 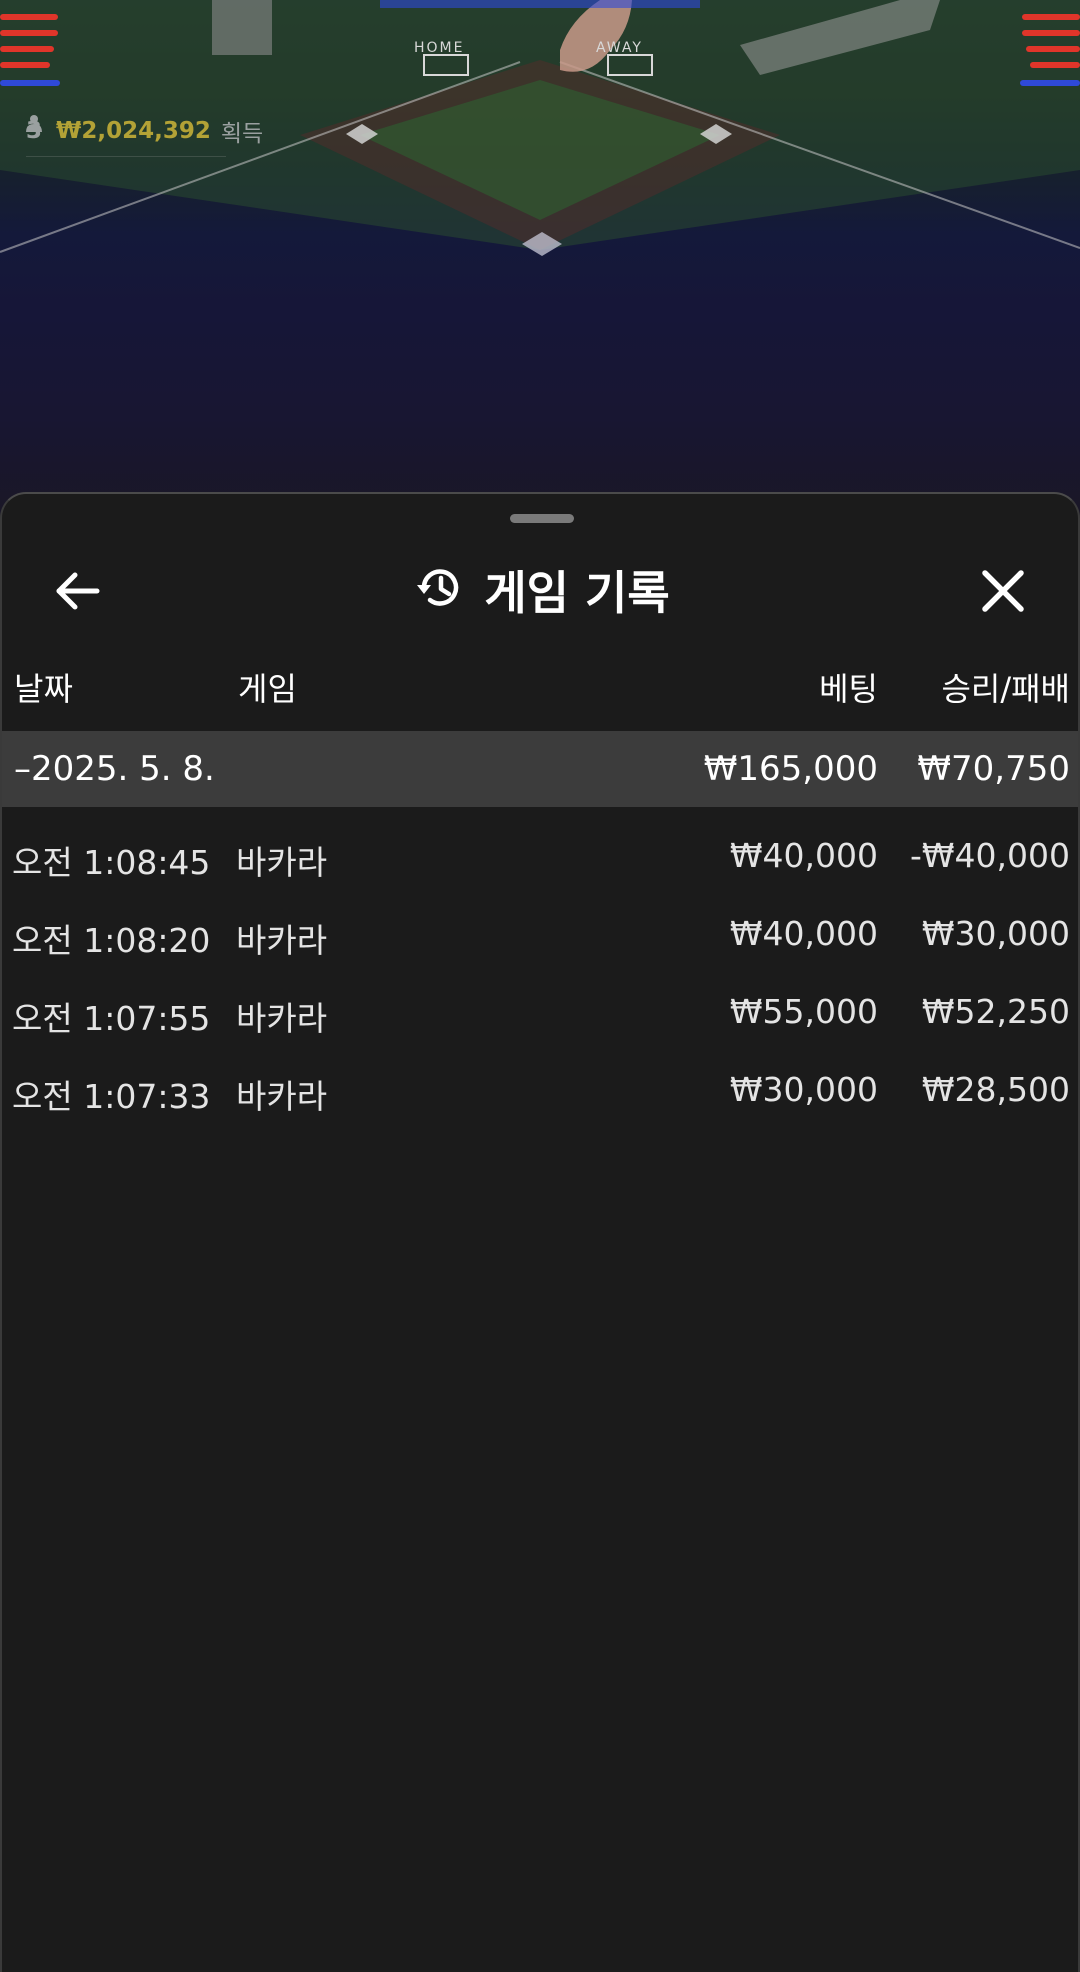 What do you see at coordinates (30, 55) in the screenshot?
I see `neon-stripes-left` at bounding box center [30, 55].